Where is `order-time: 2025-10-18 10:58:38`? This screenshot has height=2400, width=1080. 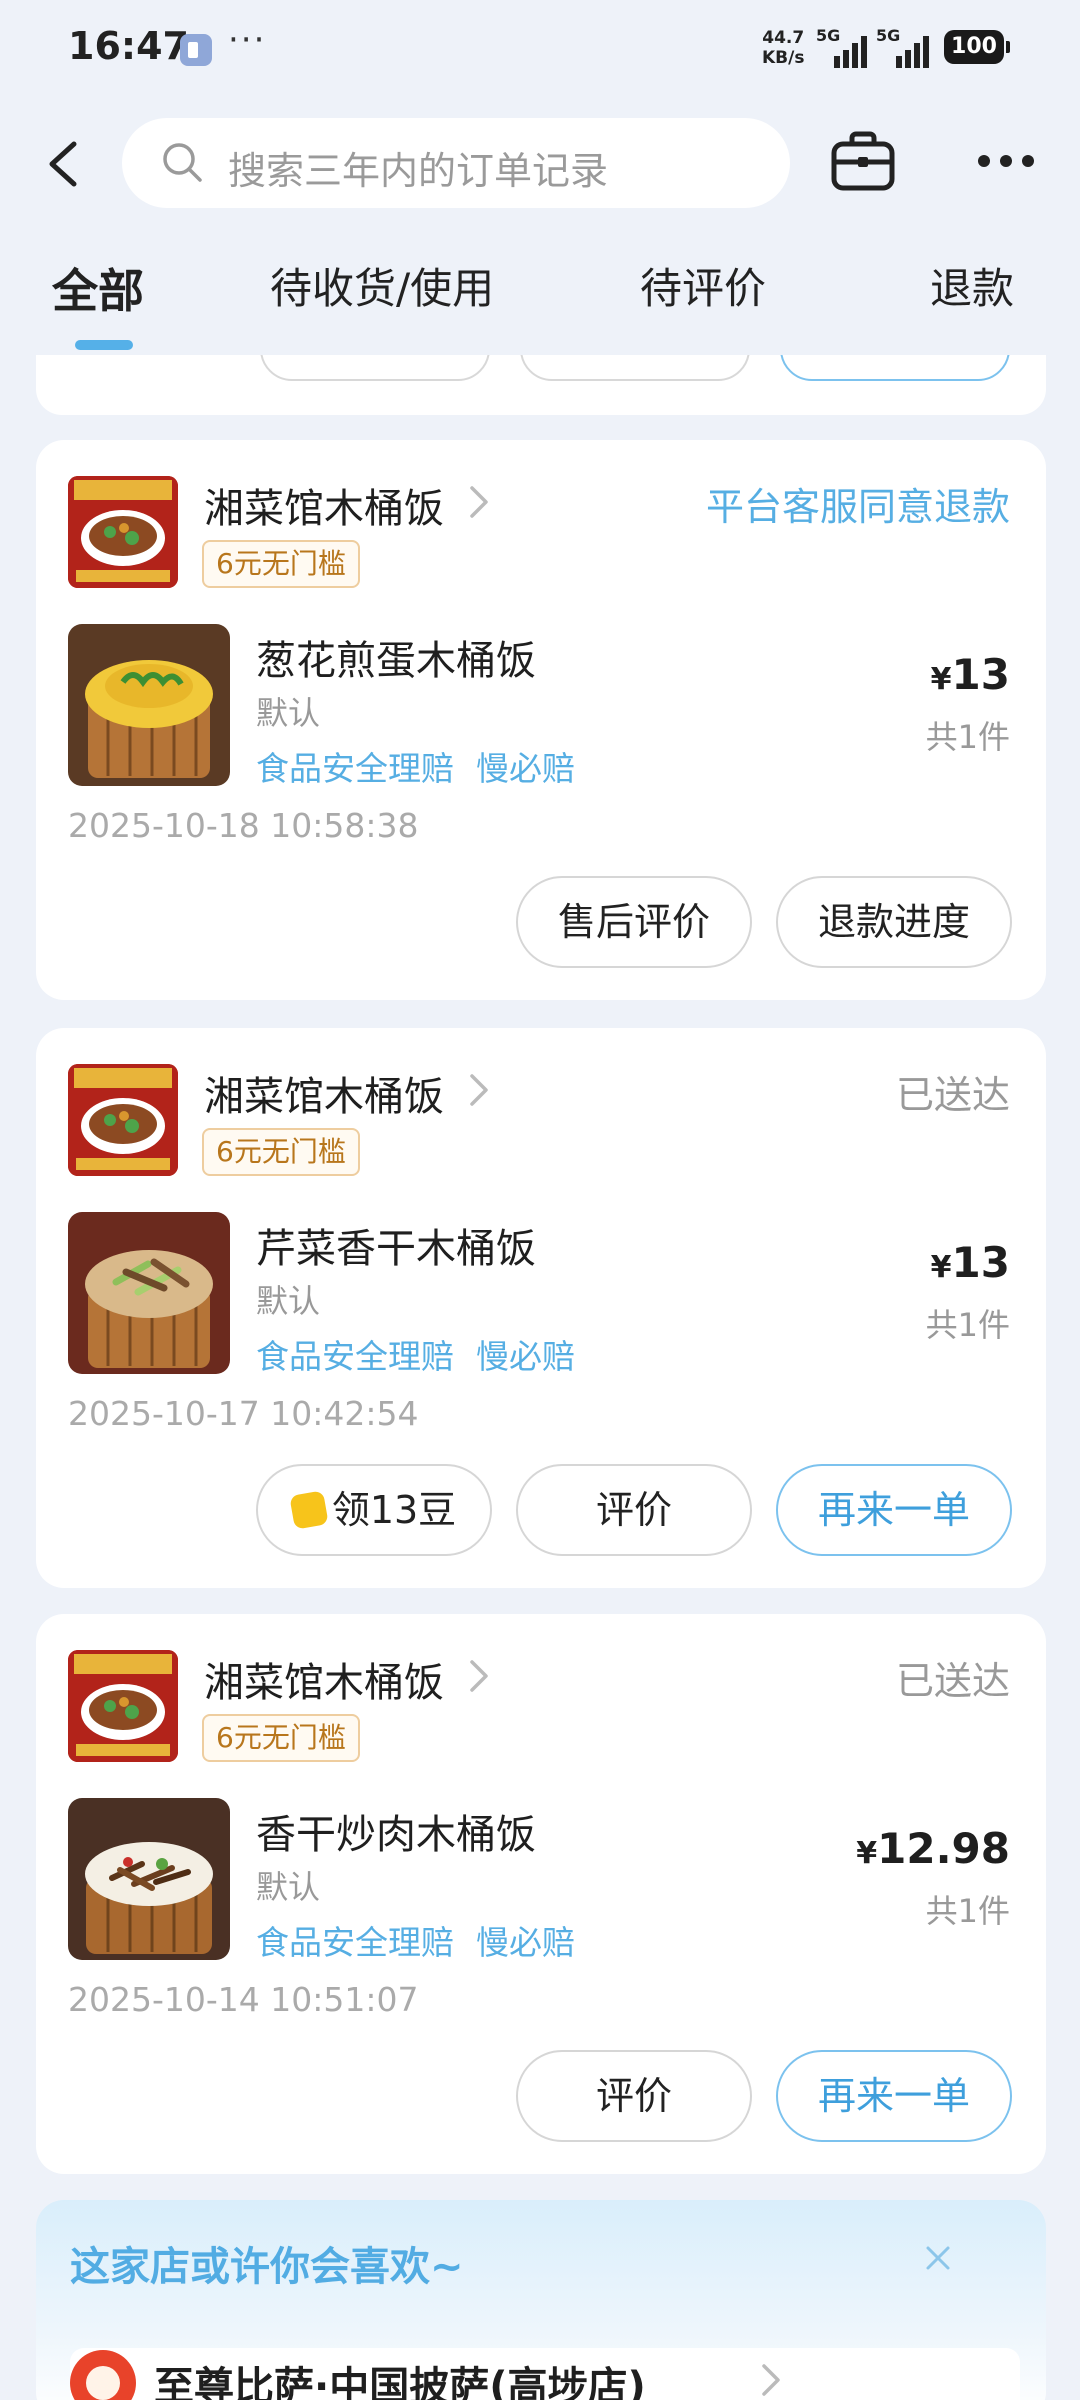
order-time: 2025-10-18 10:58:38 is located at coordinates (243, 825).